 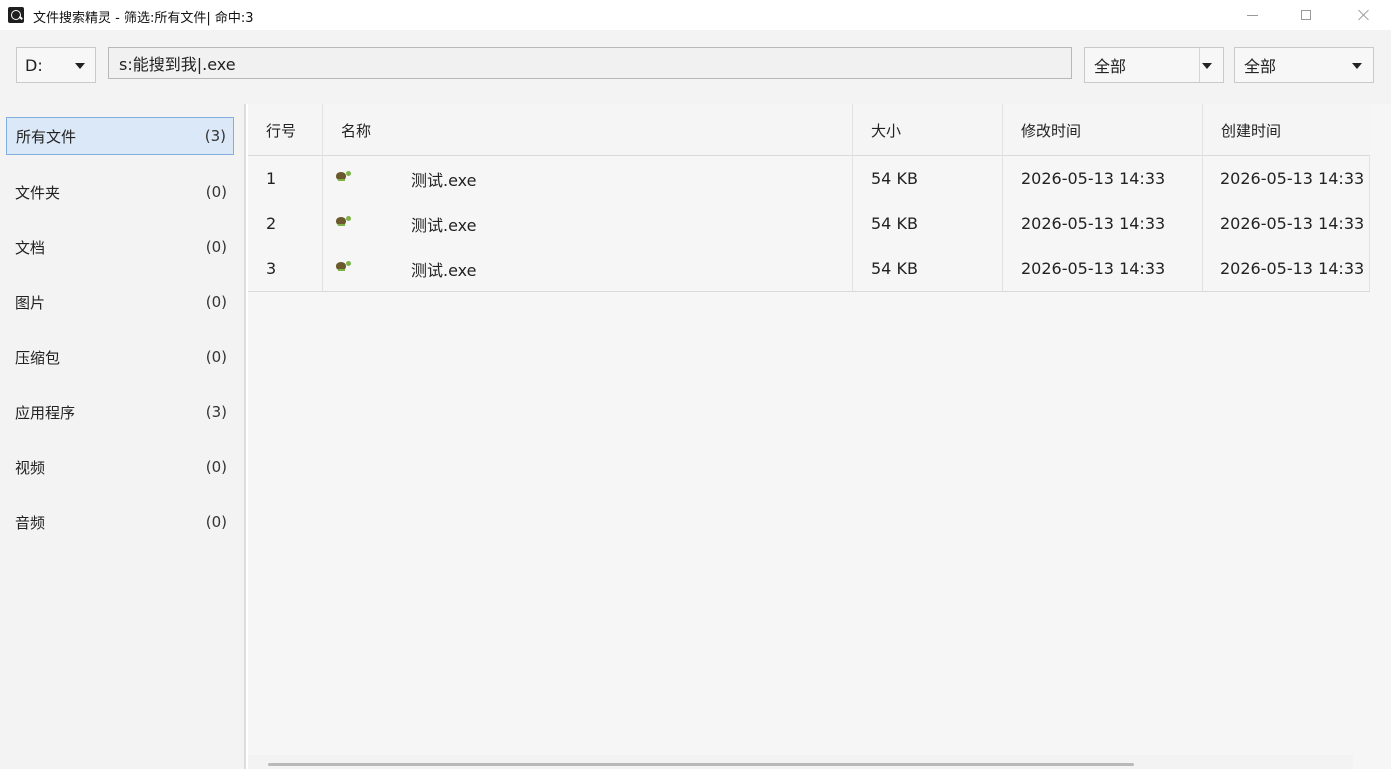 I want to click on cell-line: 1, so click(x=285, y=178).